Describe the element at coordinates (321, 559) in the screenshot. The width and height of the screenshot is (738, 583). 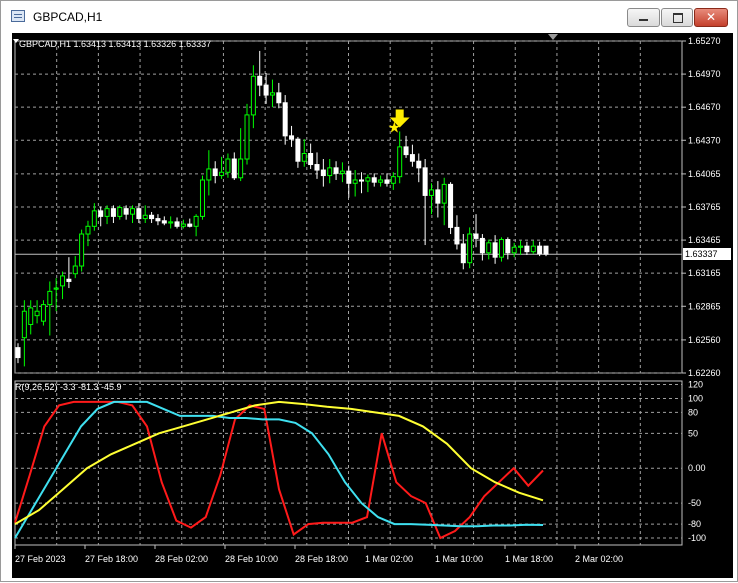
I see `time-axis-label: 28 Feb 18:00` at that location.